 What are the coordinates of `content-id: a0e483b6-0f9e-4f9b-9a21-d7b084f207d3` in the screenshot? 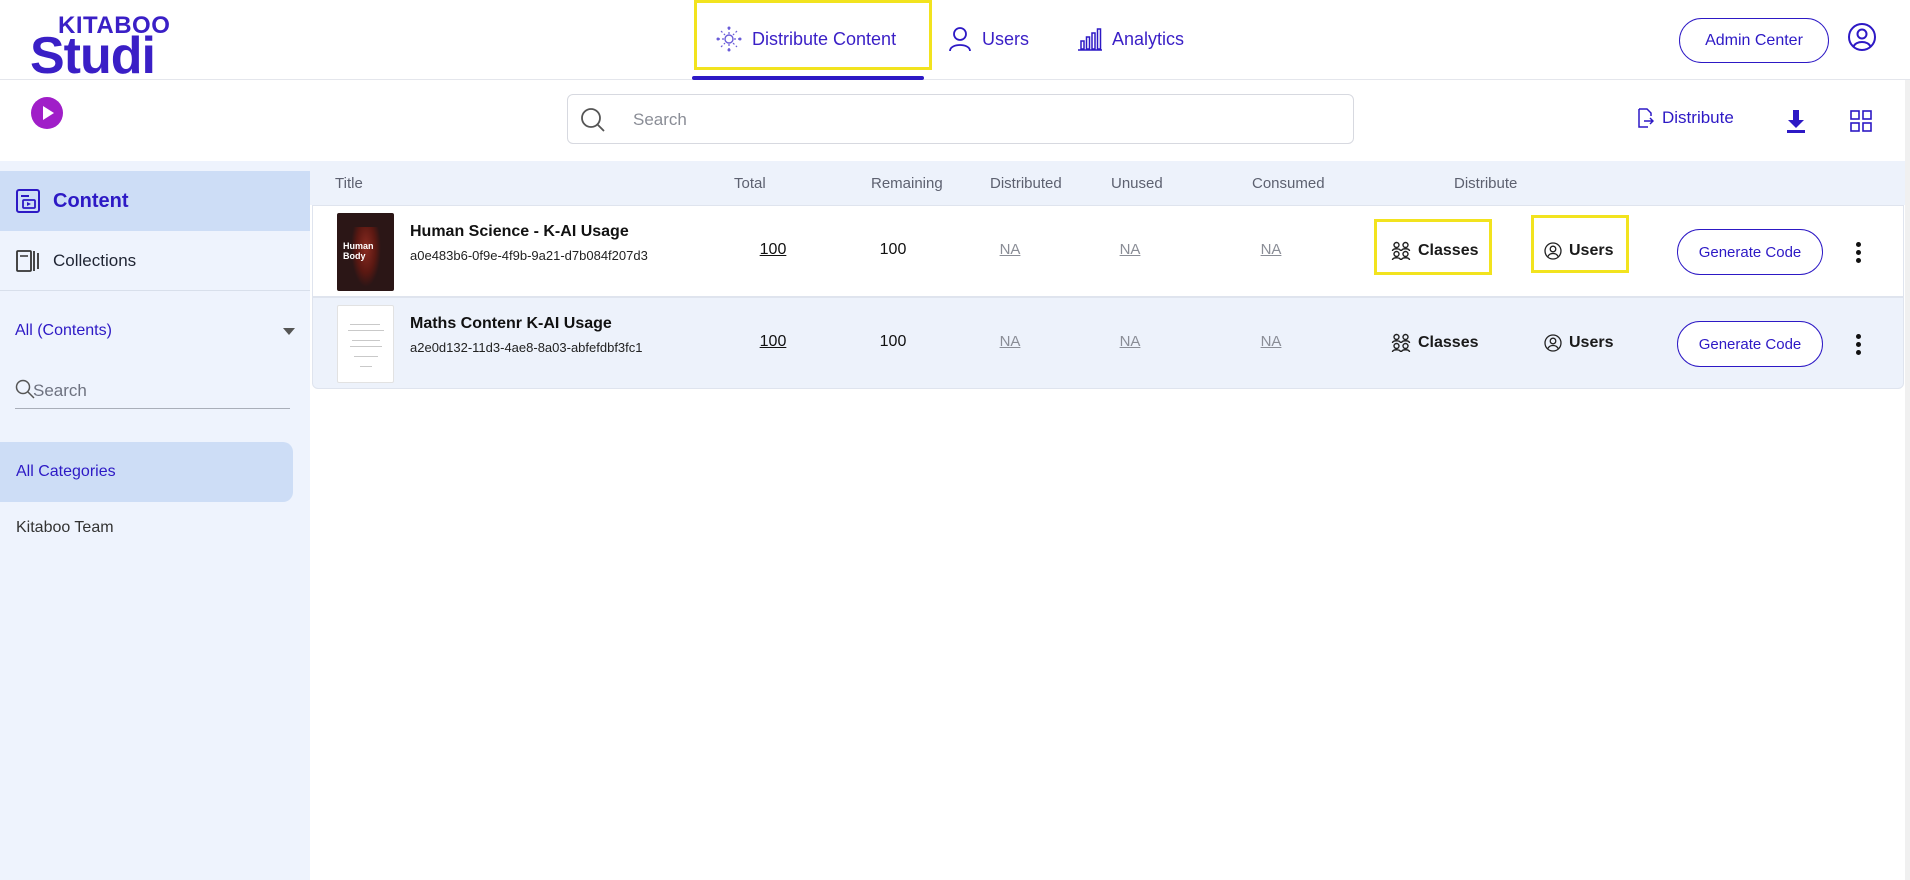 It's located at (529, 255).